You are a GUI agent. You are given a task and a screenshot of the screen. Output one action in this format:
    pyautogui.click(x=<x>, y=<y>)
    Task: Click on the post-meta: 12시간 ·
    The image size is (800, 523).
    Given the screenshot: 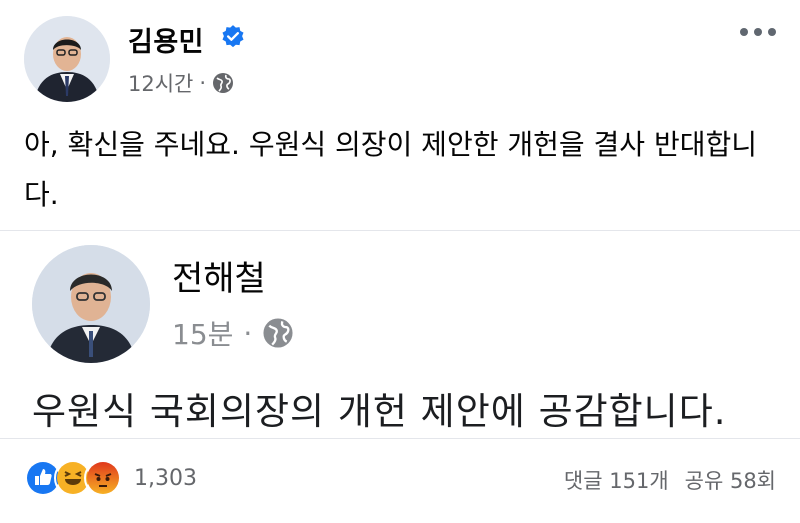 What is the action you would take?
    pyautogui.click(x=181, y=83)
    